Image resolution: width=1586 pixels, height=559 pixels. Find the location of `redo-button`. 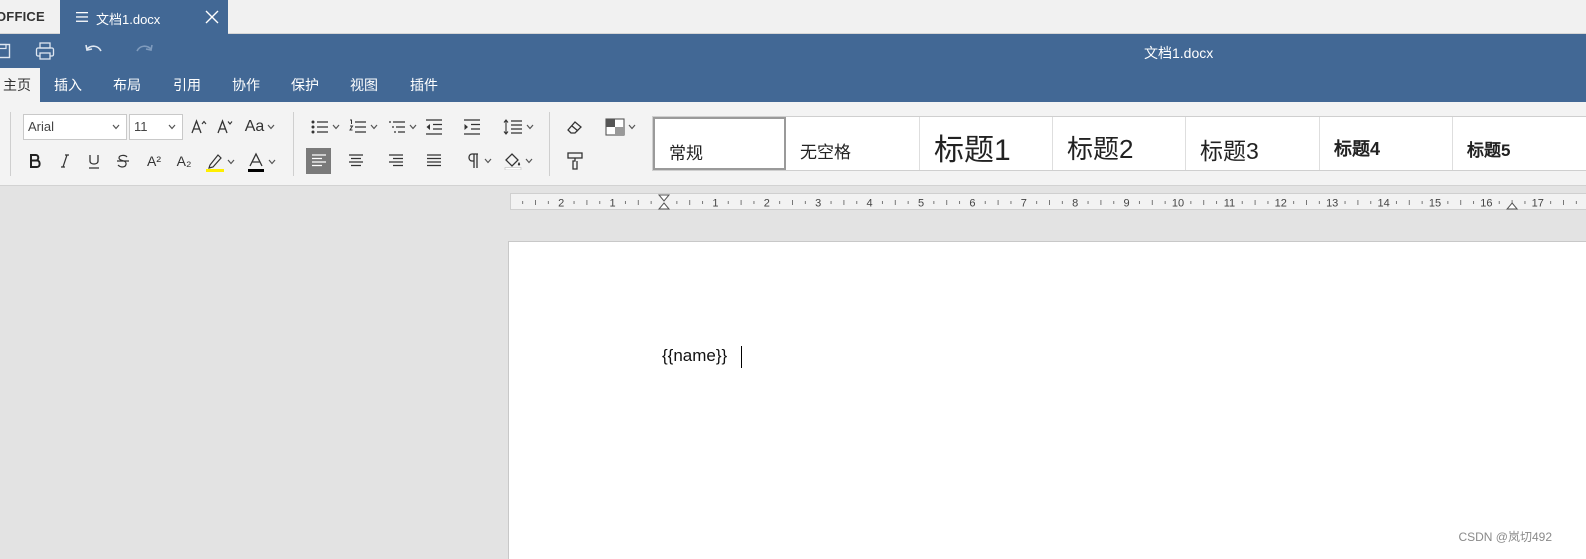

redo-button is located at coordinates (144, 51).